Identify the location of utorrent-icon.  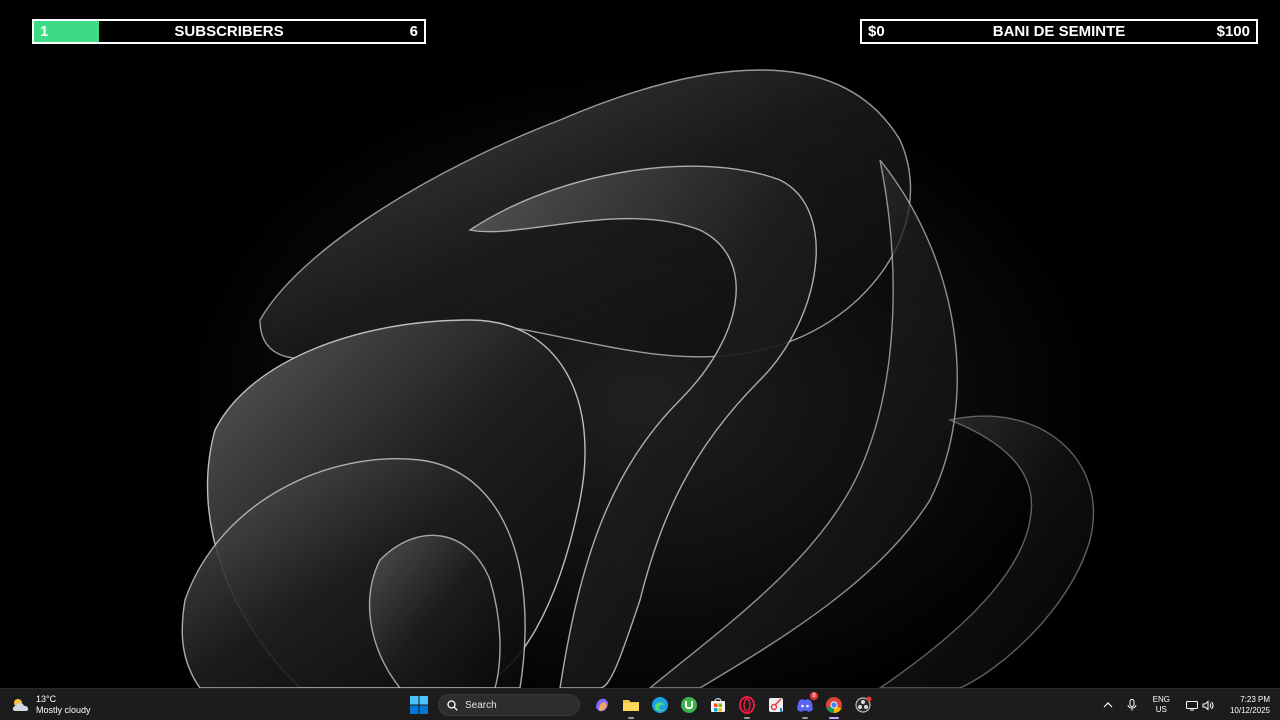
(689, 705).